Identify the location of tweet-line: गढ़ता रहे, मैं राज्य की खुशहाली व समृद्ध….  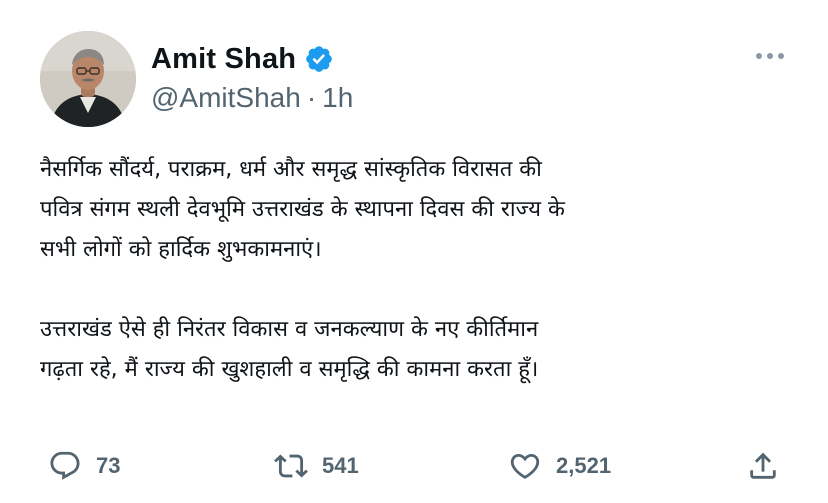
(289, 369).